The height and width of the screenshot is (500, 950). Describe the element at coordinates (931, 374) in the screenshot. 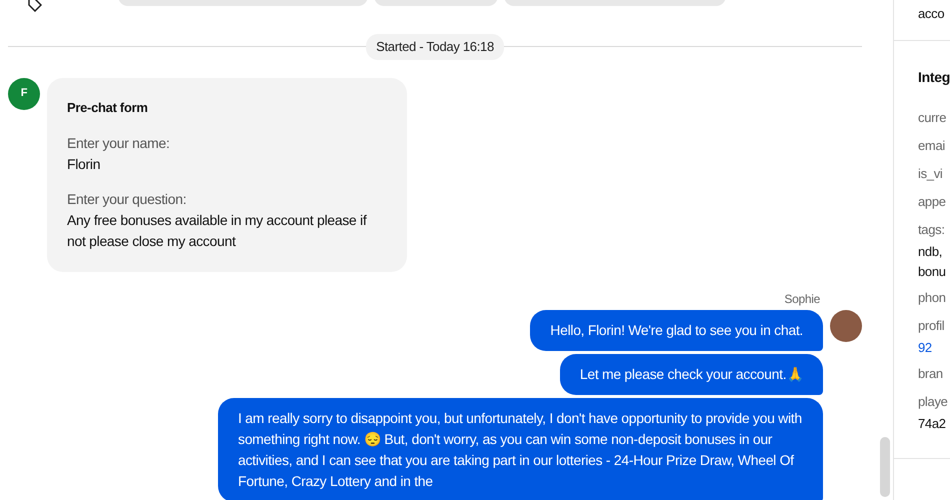

I see `field-label: bran` at that location.